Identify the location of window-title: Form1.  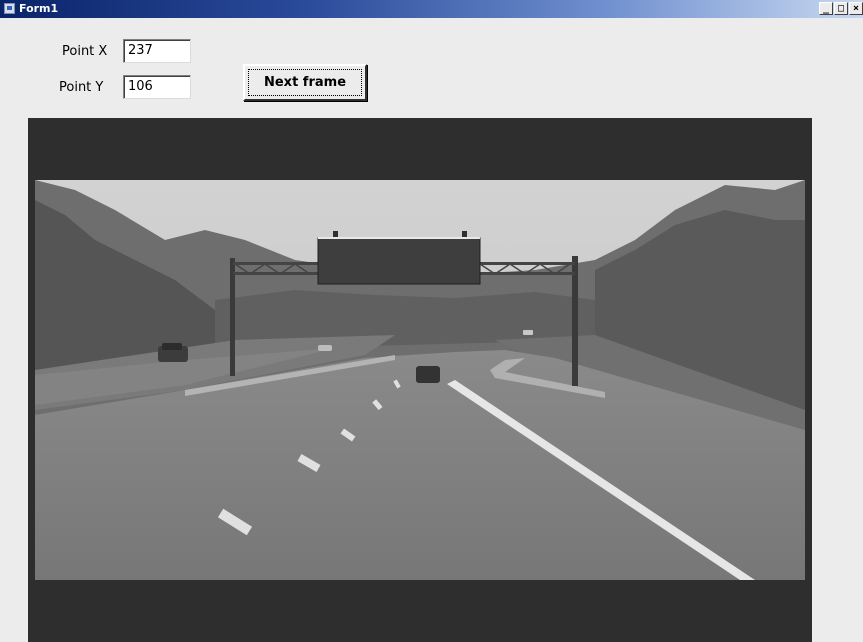
(39, 8).